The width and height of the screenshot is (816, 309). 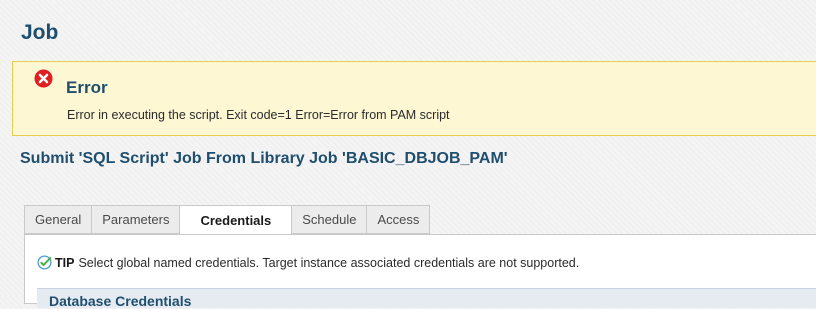 I want to click on tab-general: General, so click(x=58, y=219).